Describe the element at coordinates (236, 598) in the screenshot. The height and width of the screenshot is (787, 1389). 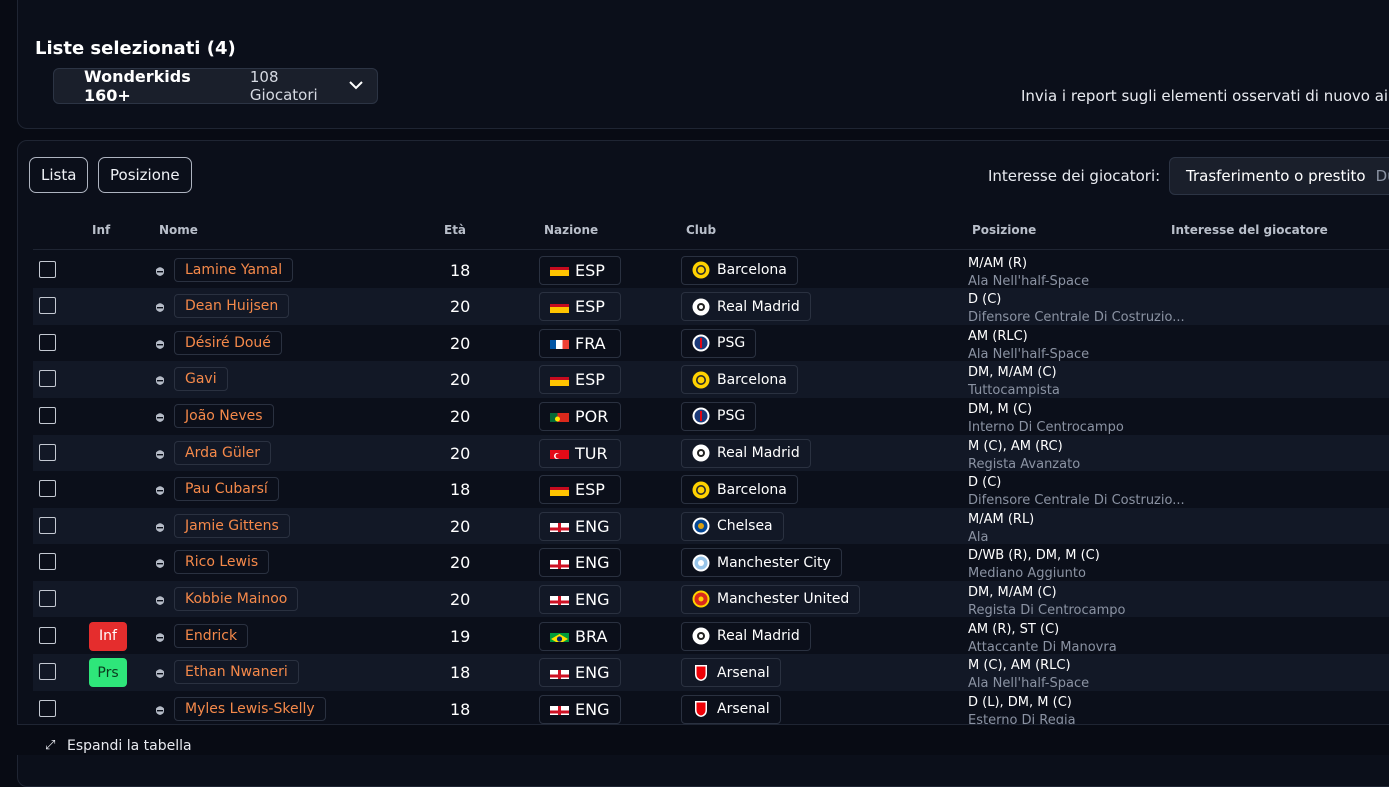
I see `player-name-link: Kobbie Mainoo` at that location.